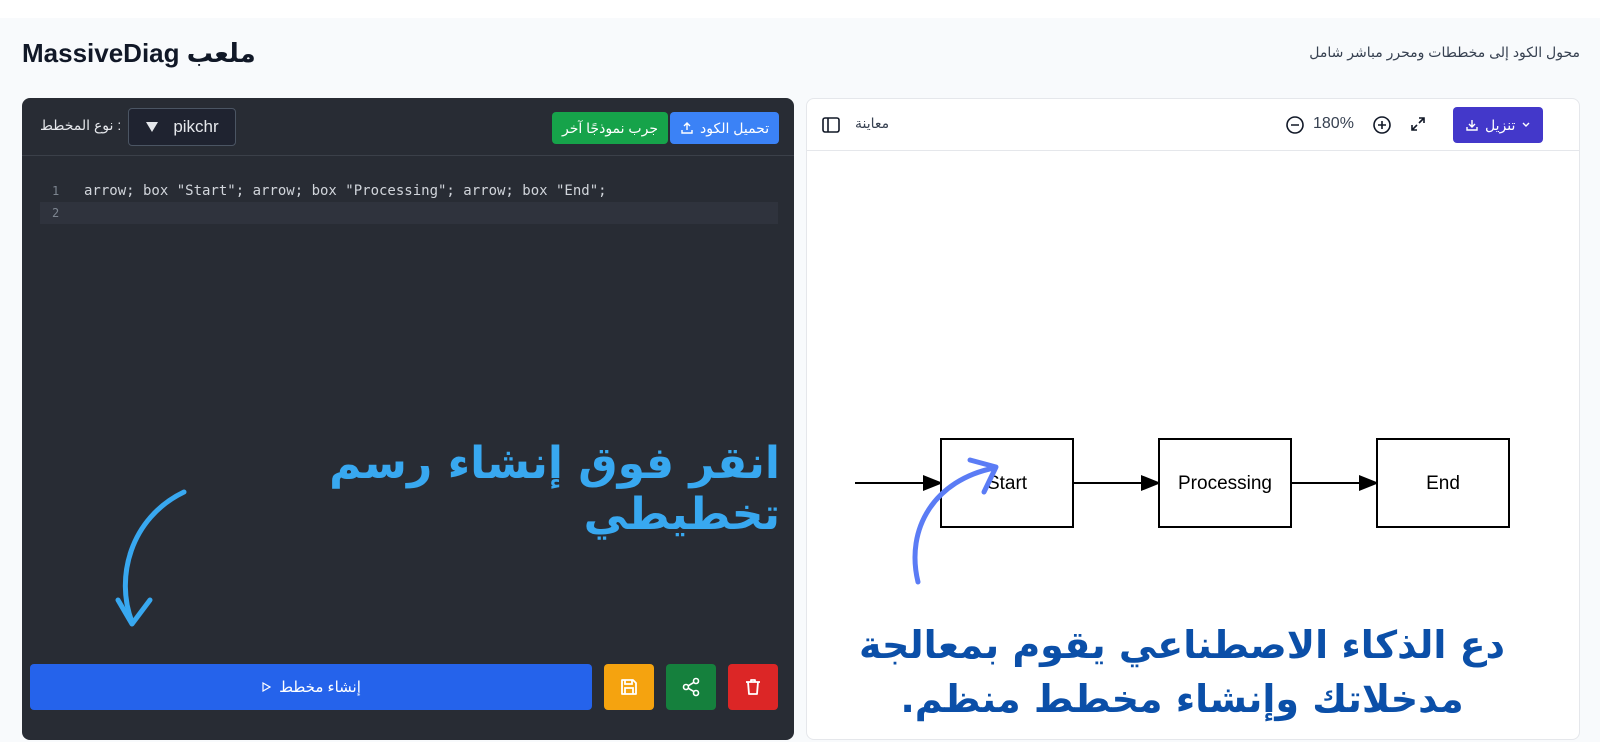 This screenshot has height=750, width=1600. Describe the element at coordinates (134, 612) in the screenshot. I see `annotation-arrowhead-left` at that location.